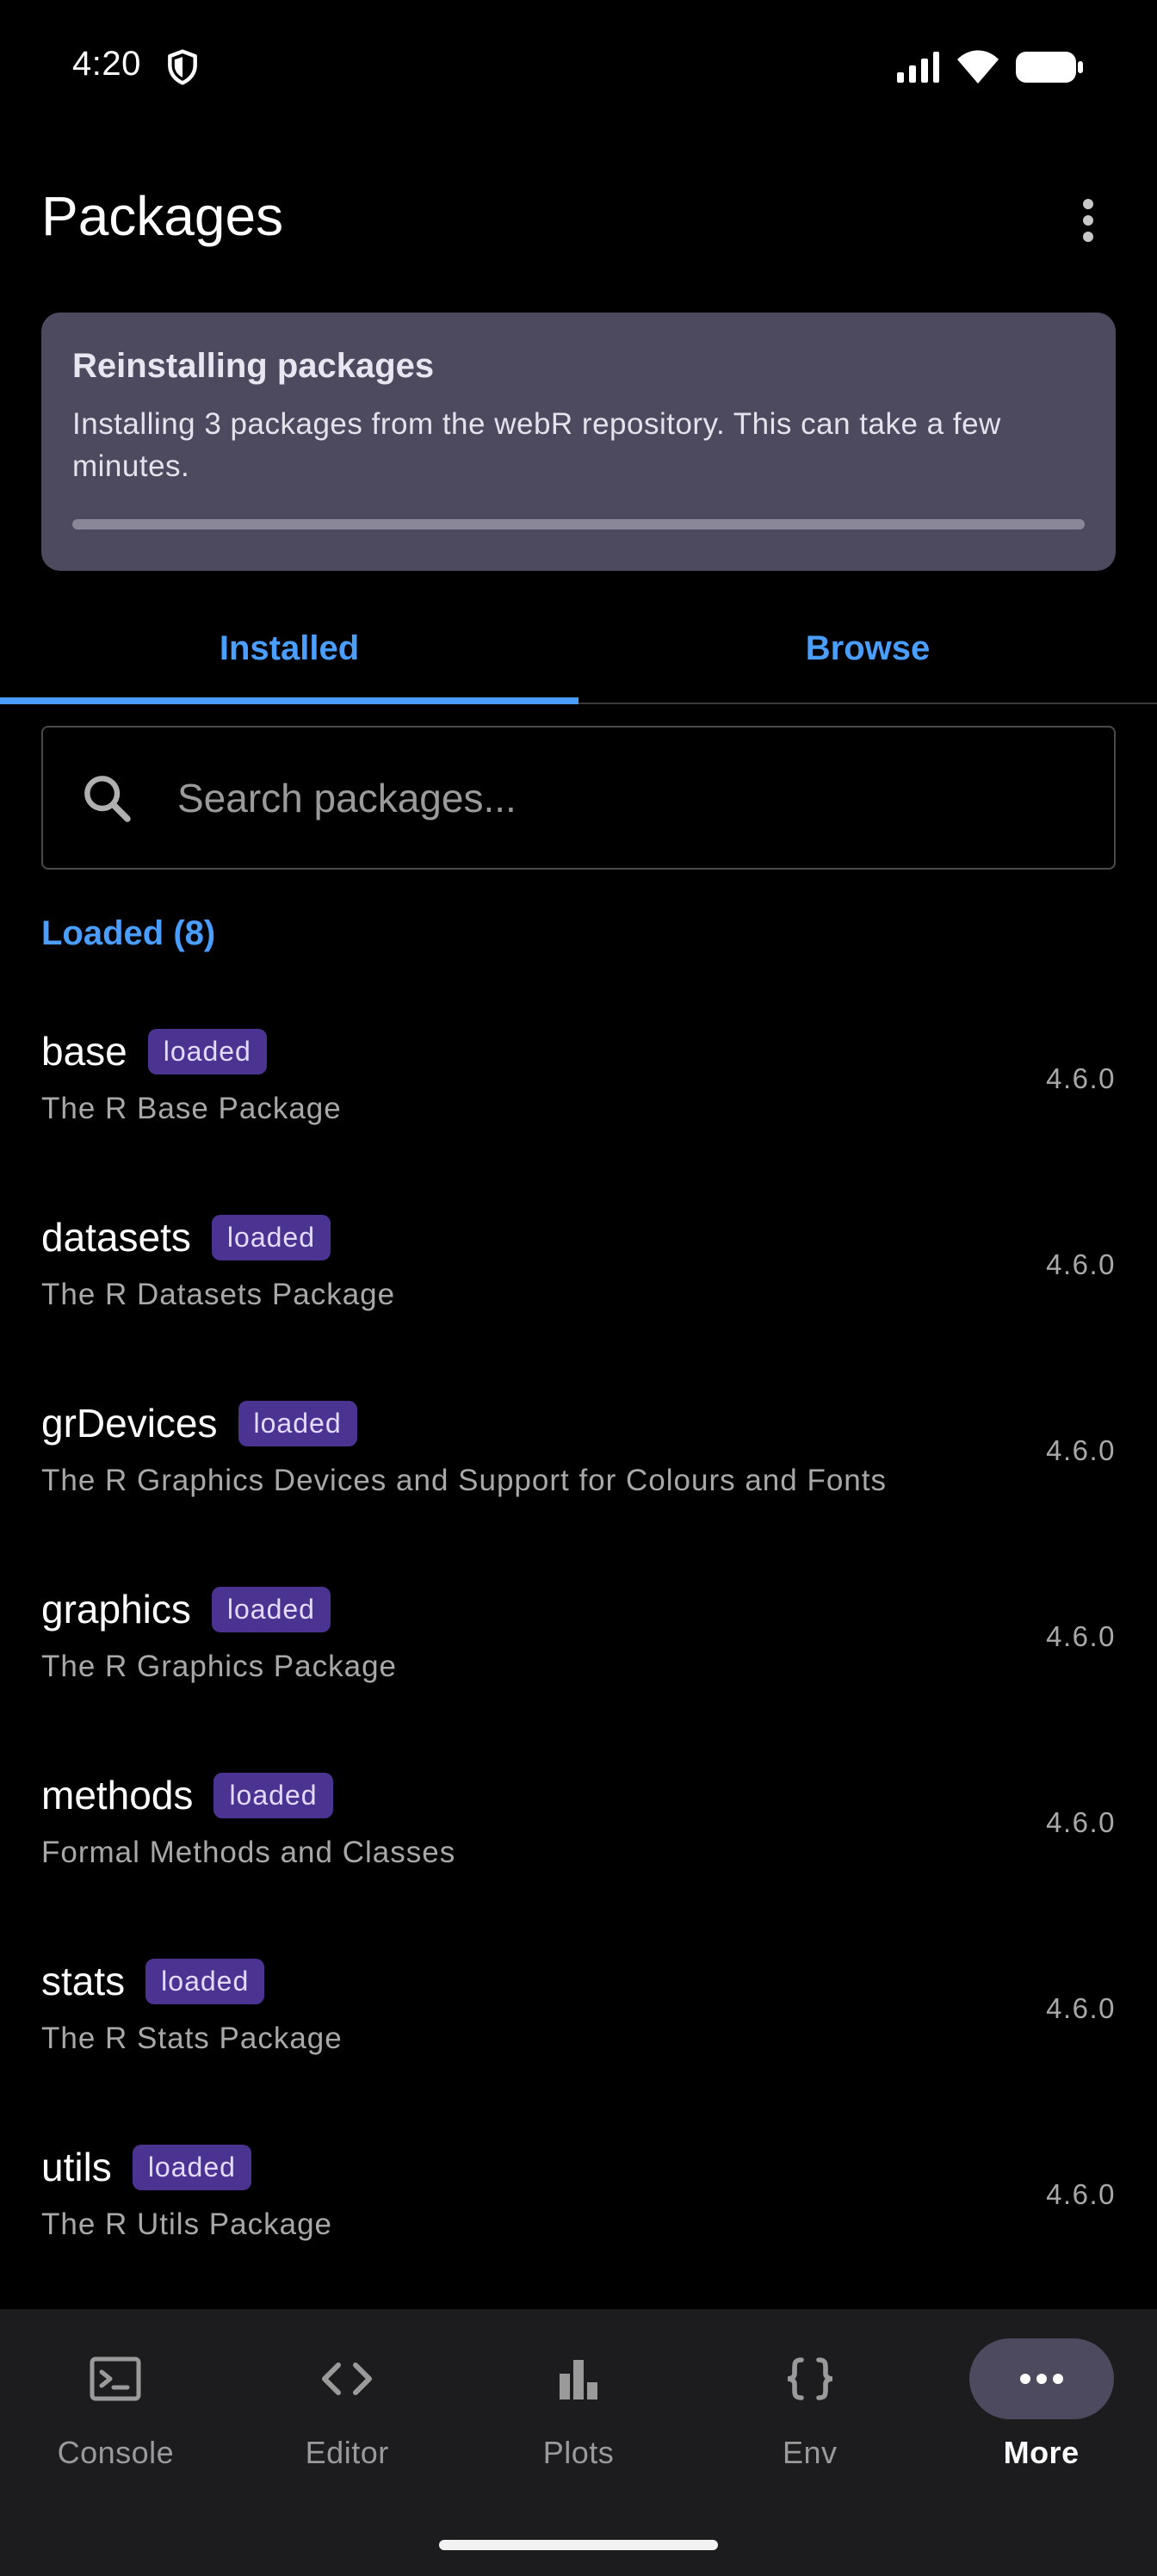 The height and width of the screenshot is (2576, 1157). Describe the element at coordinates (84, 1051) in the screenshot. I see `package-name: base` at that location.